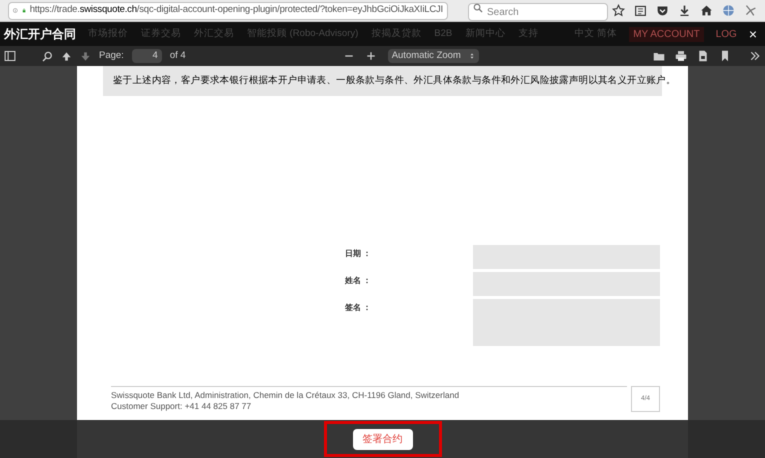  I want to click on login-link: LOG, so click(726, 34).